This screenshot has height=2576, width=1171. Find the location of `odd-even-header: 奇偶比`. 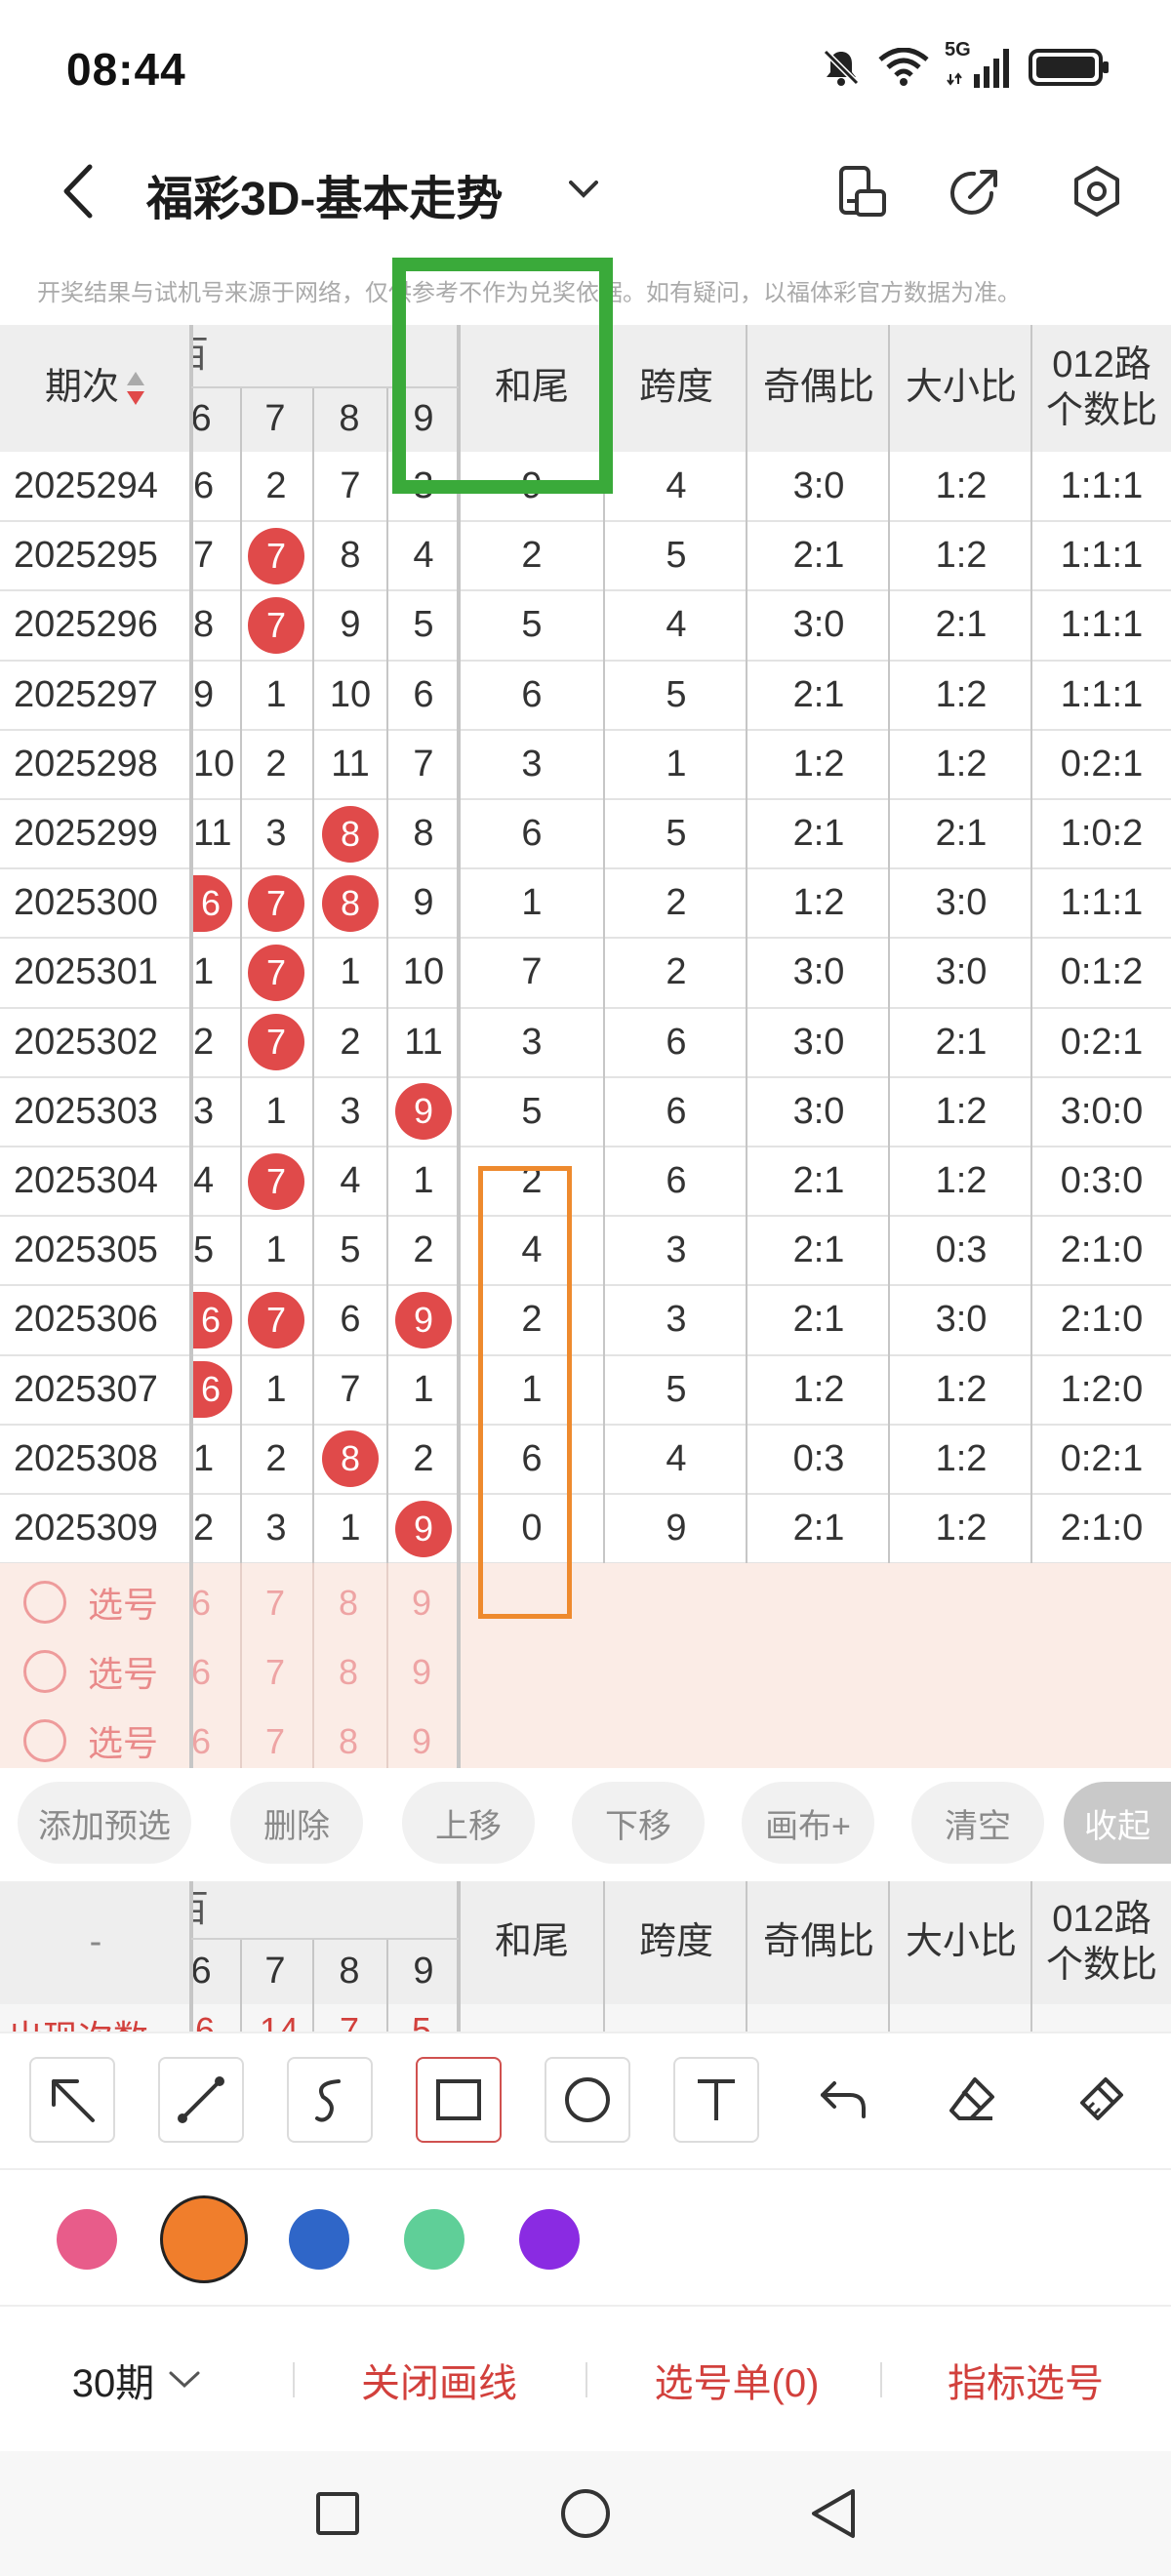

odd-even-header: 奇偶比 is located at coordinates (818, 388).